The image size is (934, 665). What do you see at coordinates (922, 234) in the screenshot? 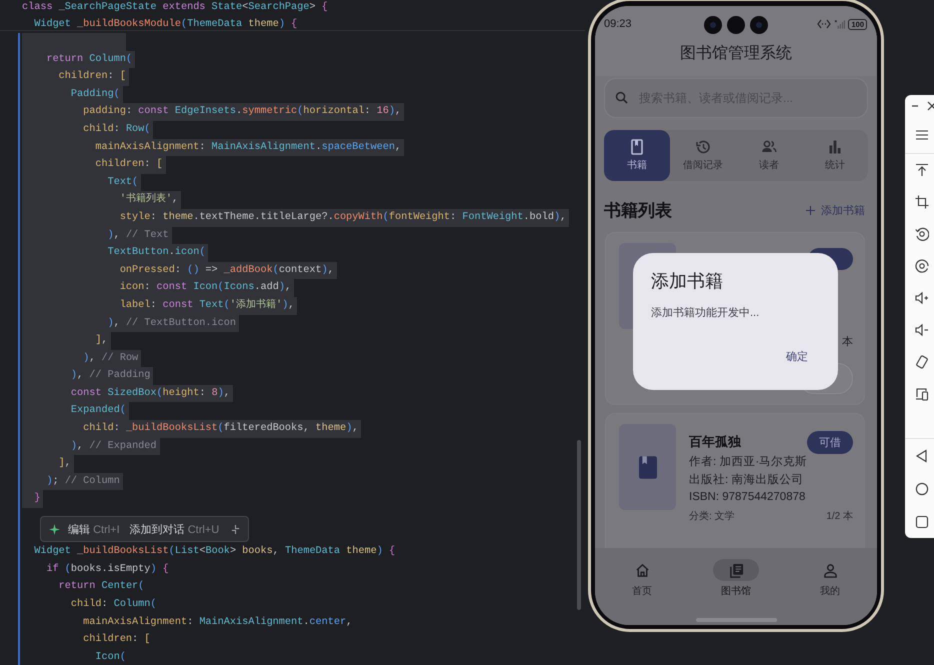
I see `rotate-icon` at bounding box center [922, 234].